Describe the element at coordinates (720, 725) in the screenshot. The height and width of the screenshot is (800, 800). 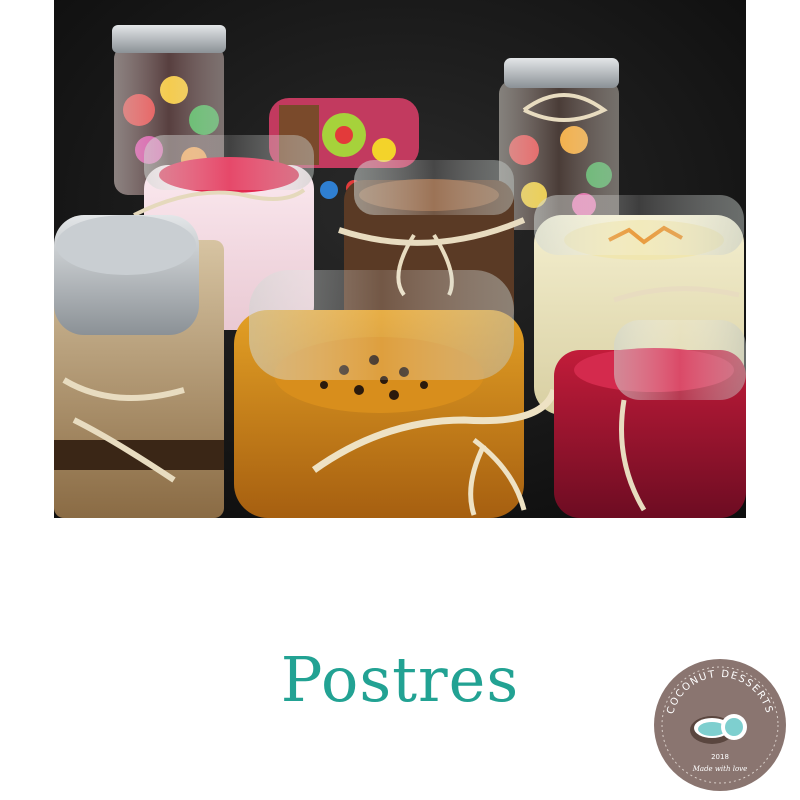
I see `coconut-desserts-logo: COCONUT DESSERTS 2018 Made with love` at that location.